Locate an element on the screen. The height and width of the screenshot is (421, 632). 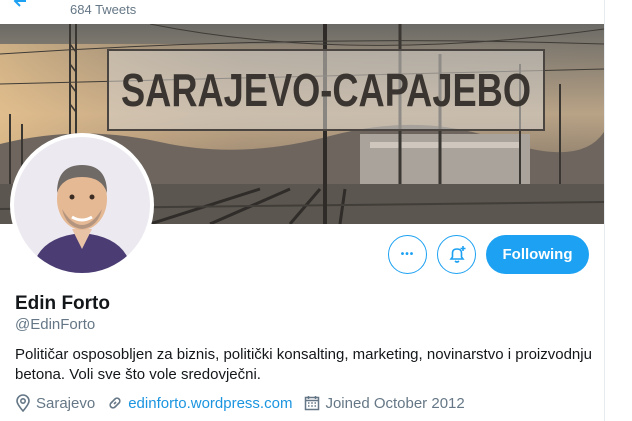
more-button: ••• is located at coordinates (407, 254).